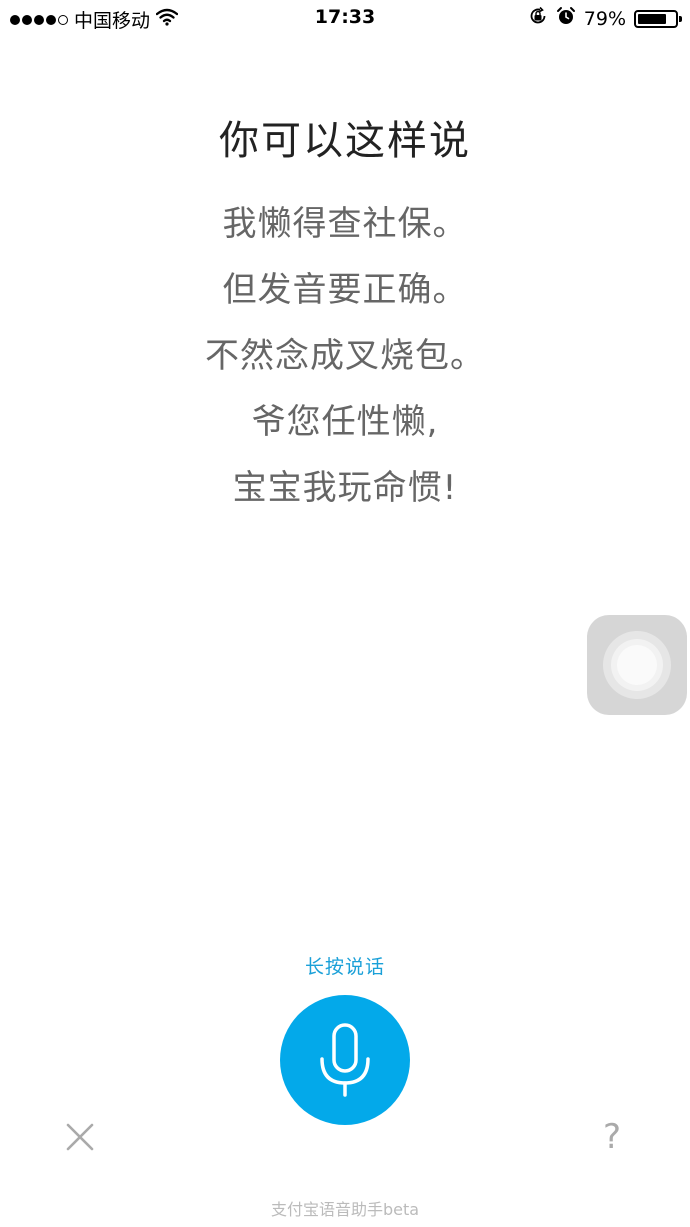  I want to click on example-phrase: 但发音要正确。, so click(345, 290).